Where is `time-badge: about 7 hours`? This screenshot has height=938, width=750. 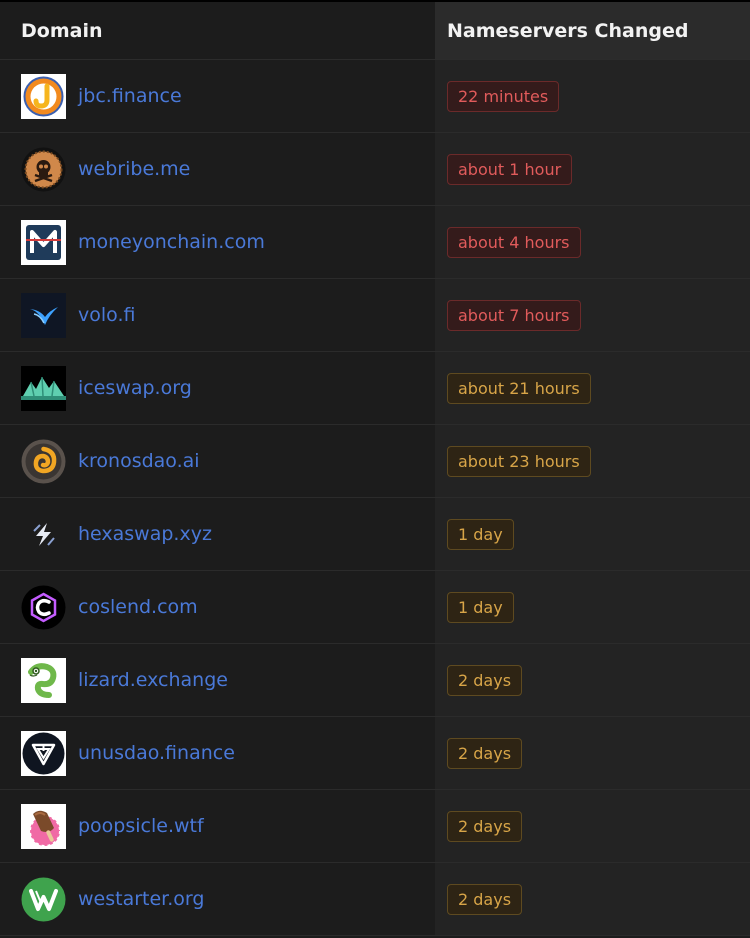 time-badge: about 7 hours is located at coordinates (514, 315).